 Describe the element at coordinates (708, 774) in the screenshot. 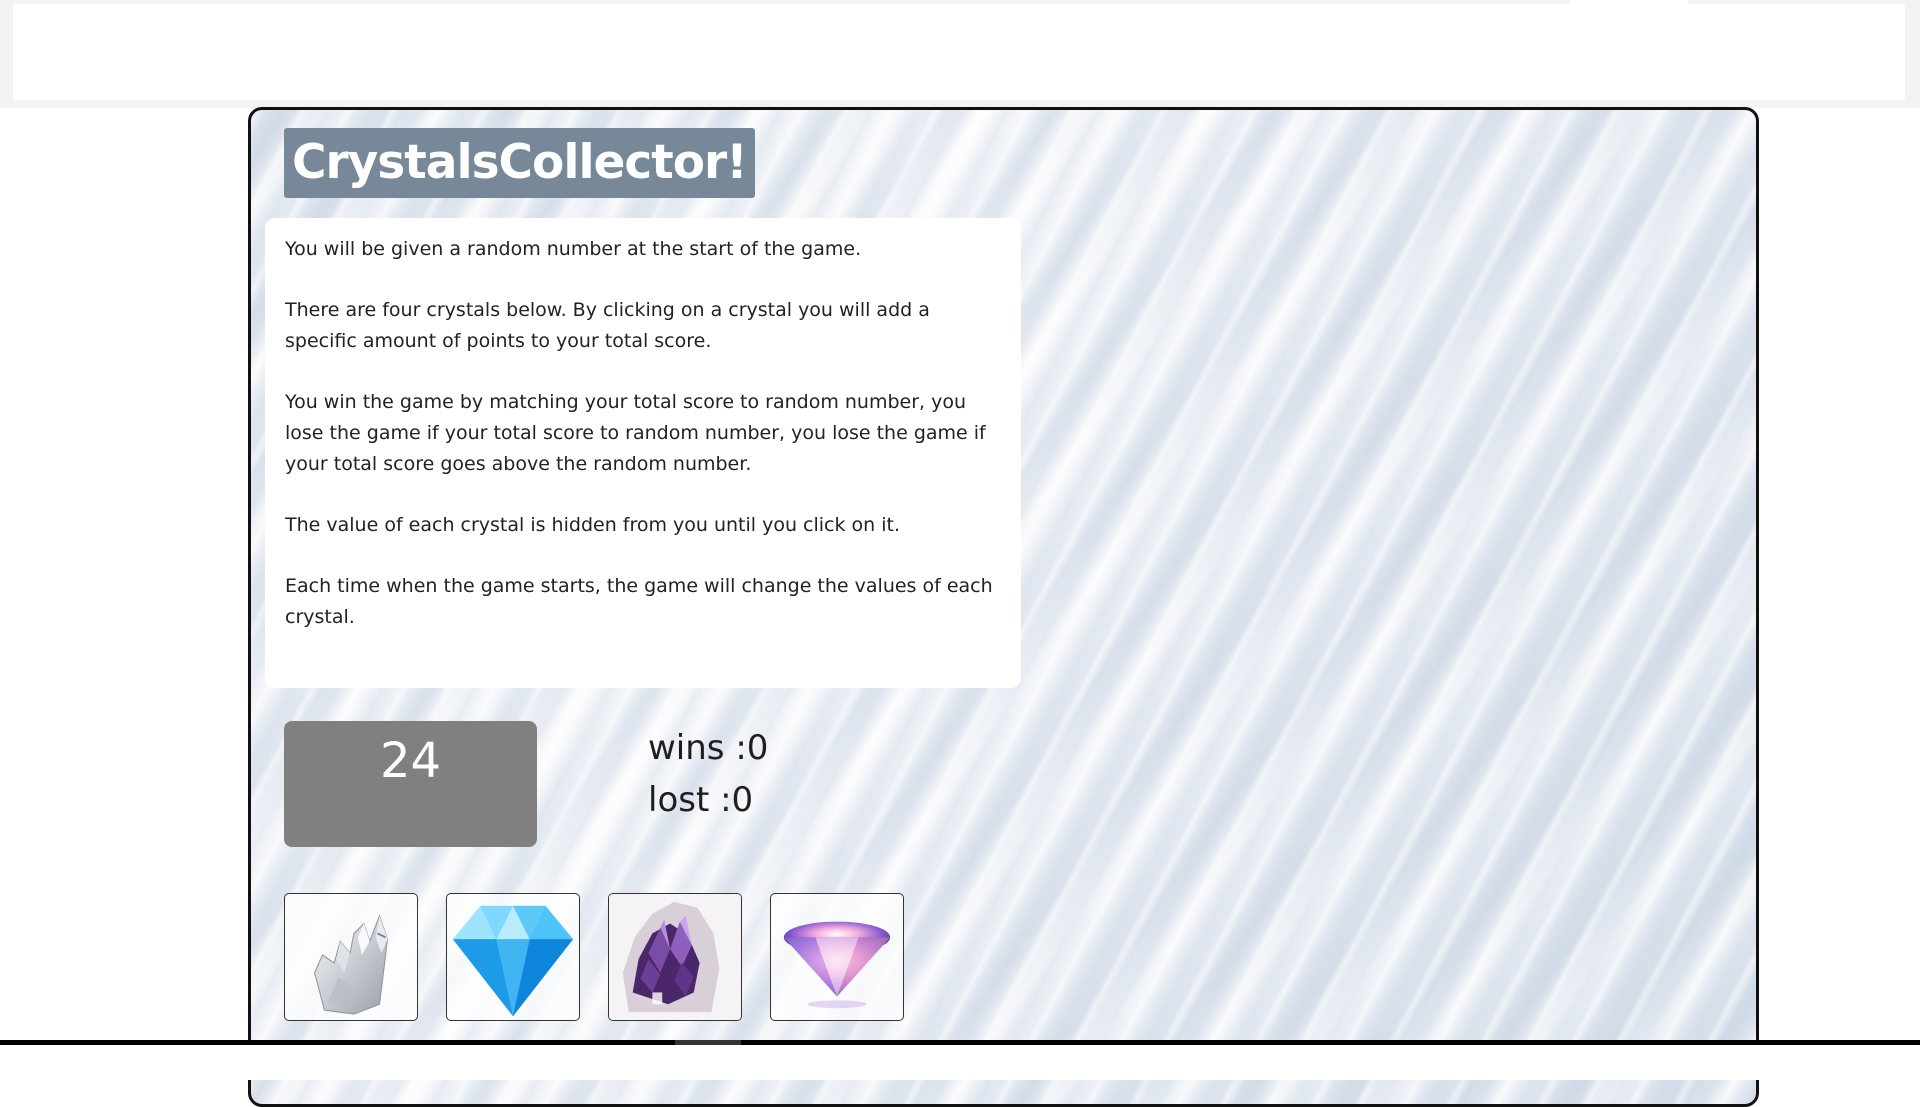

I see `score-stats: wins :0 lost :0` at that location.